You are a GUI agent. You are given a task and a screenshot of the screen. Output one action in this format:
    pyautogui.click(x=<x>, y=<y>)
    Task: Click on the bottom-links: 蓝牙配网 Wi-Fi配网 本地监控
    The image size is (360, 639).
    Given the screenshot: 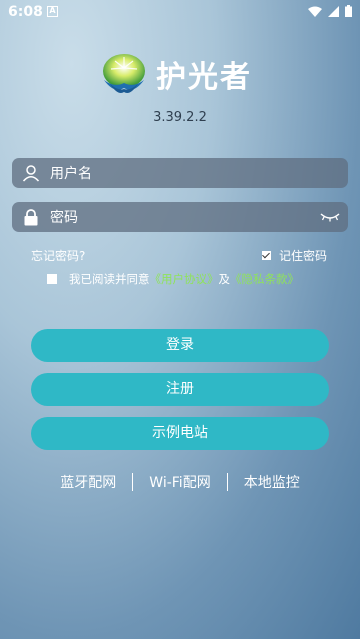 What is the action you would take?
    pyautogui.click(x=180, y=482)
    